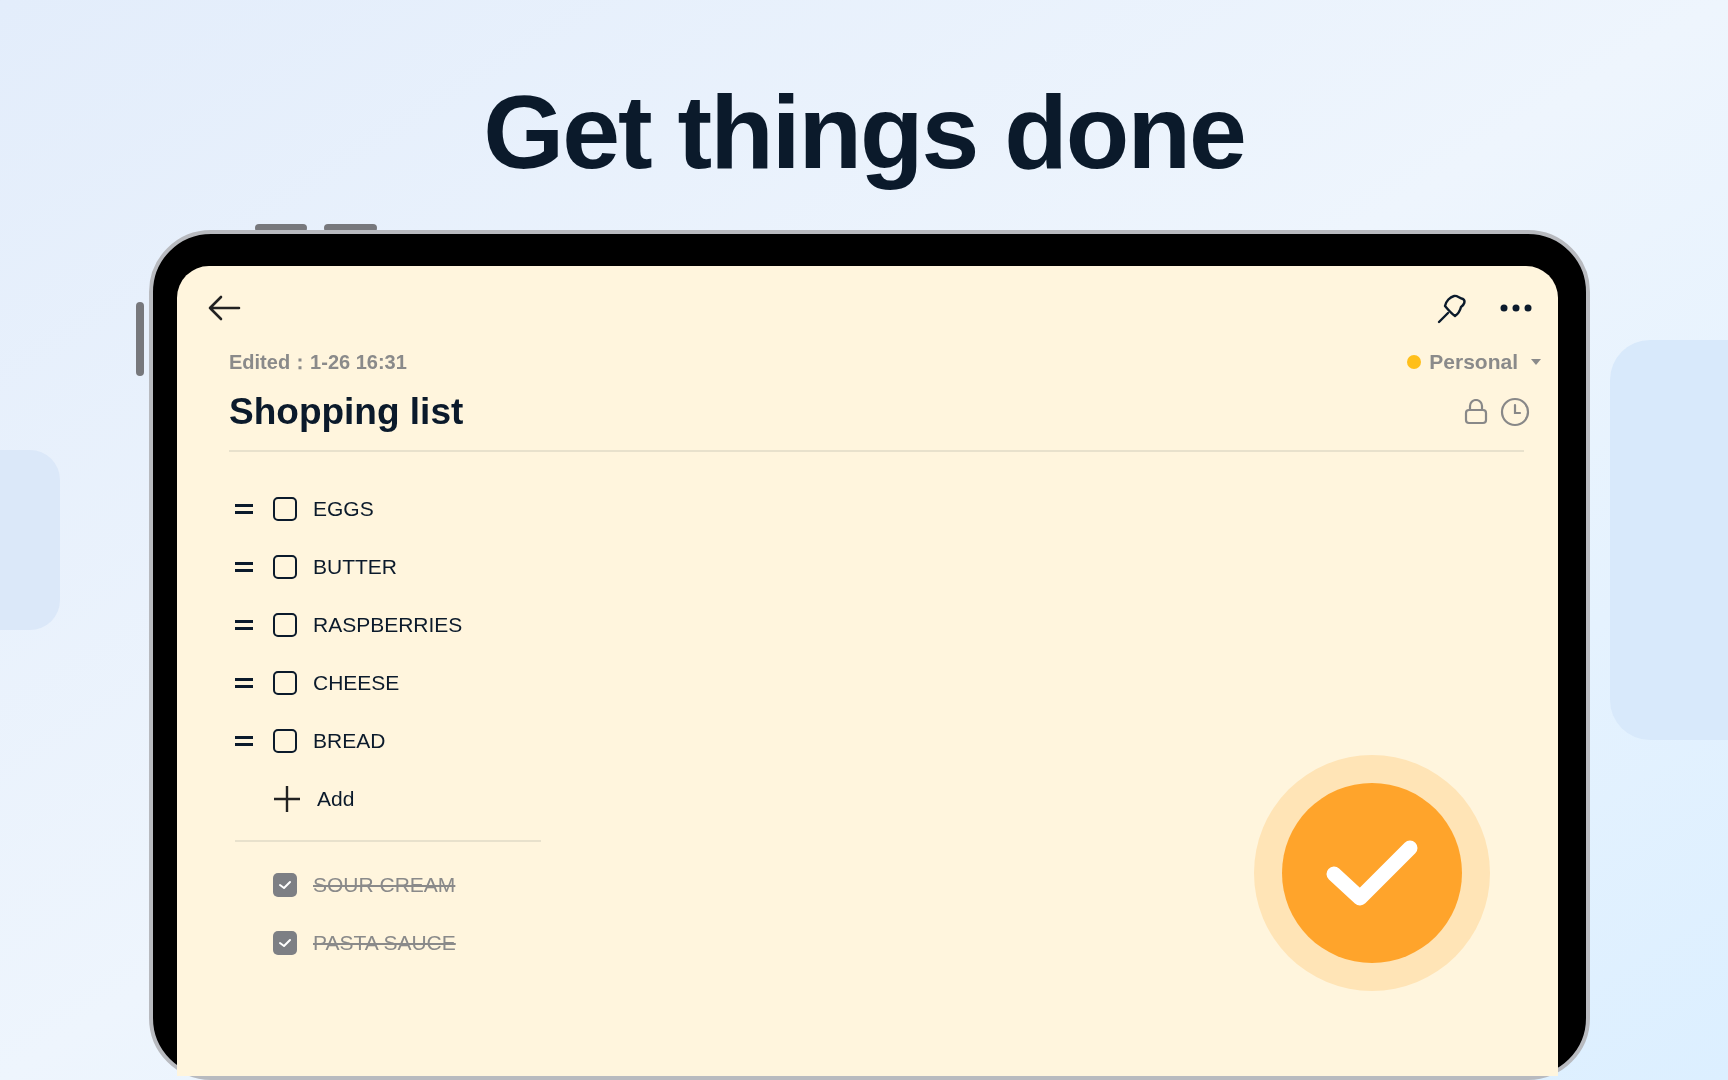 This screenshot has height=1080, width=1728. What do you see at coordinates (343, 508) in the screenshot?
I see `item-text: EGGS` at bounding box center [343, 508].